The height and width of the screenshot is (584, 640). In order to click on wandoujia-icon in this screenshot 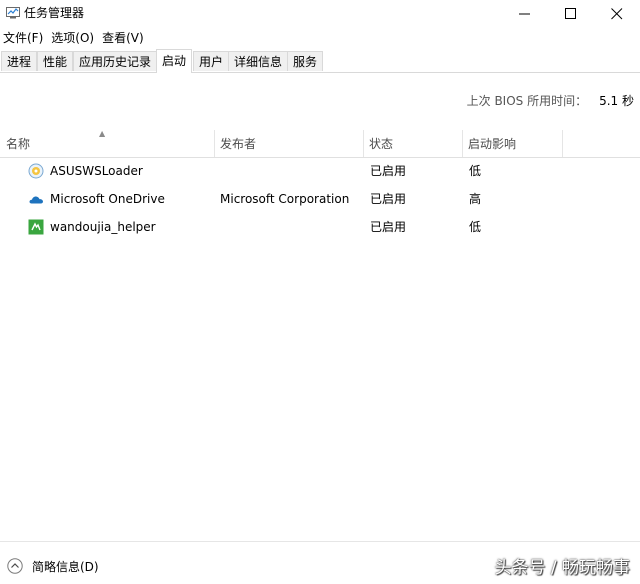, I will do `click(36, 227)`.